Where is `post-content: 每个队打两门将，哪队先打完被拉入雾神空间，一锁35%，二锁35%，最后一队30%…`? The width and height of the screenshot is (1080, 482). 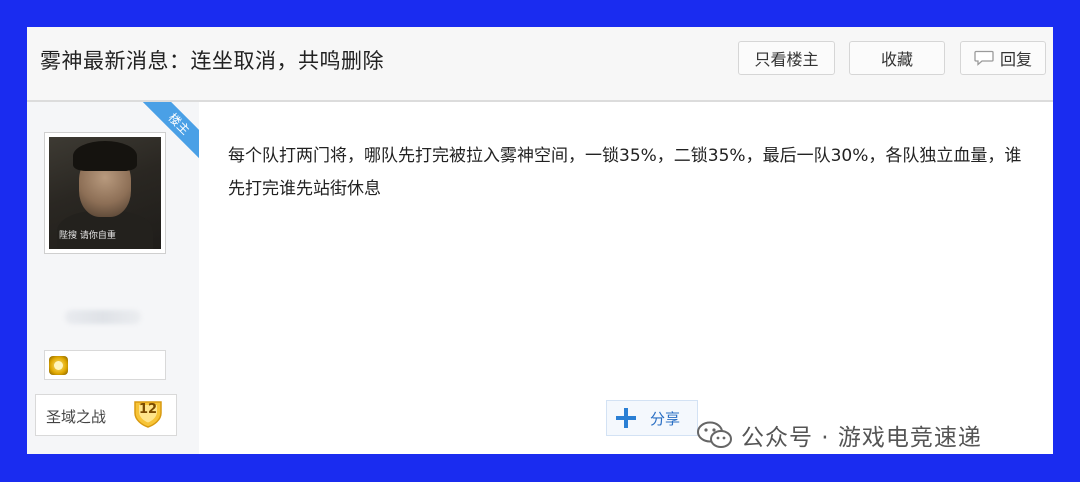 post-content: 每个队打两门将，哪队先打完被拉入雾神空间，一锁35%，二锁35%，最后一队30%… is located at coordinates (625, 172).